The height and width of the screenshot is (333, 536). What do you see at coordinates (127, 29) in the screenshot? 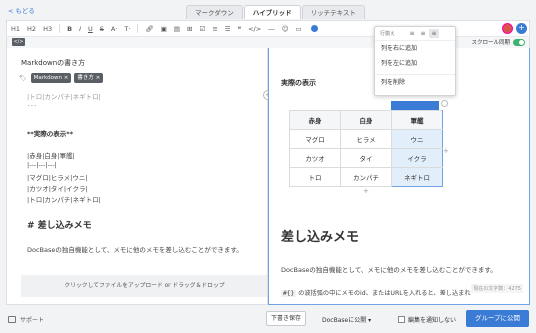
I see `font-size-button: T·` at bounding box center [127, 29].